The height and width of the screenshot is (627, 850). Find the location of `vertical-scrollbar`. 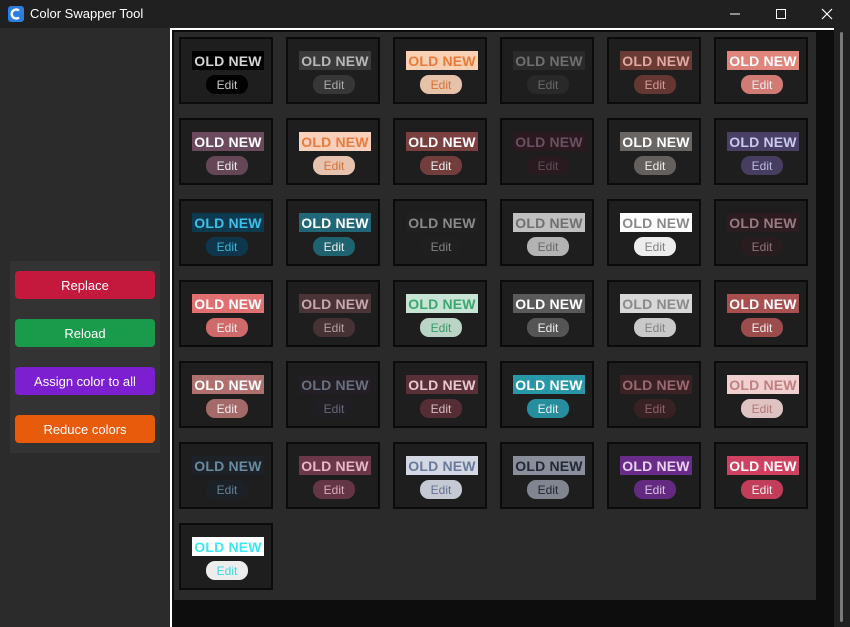

vertical-scrollbar is located at coordinates (842, 327).